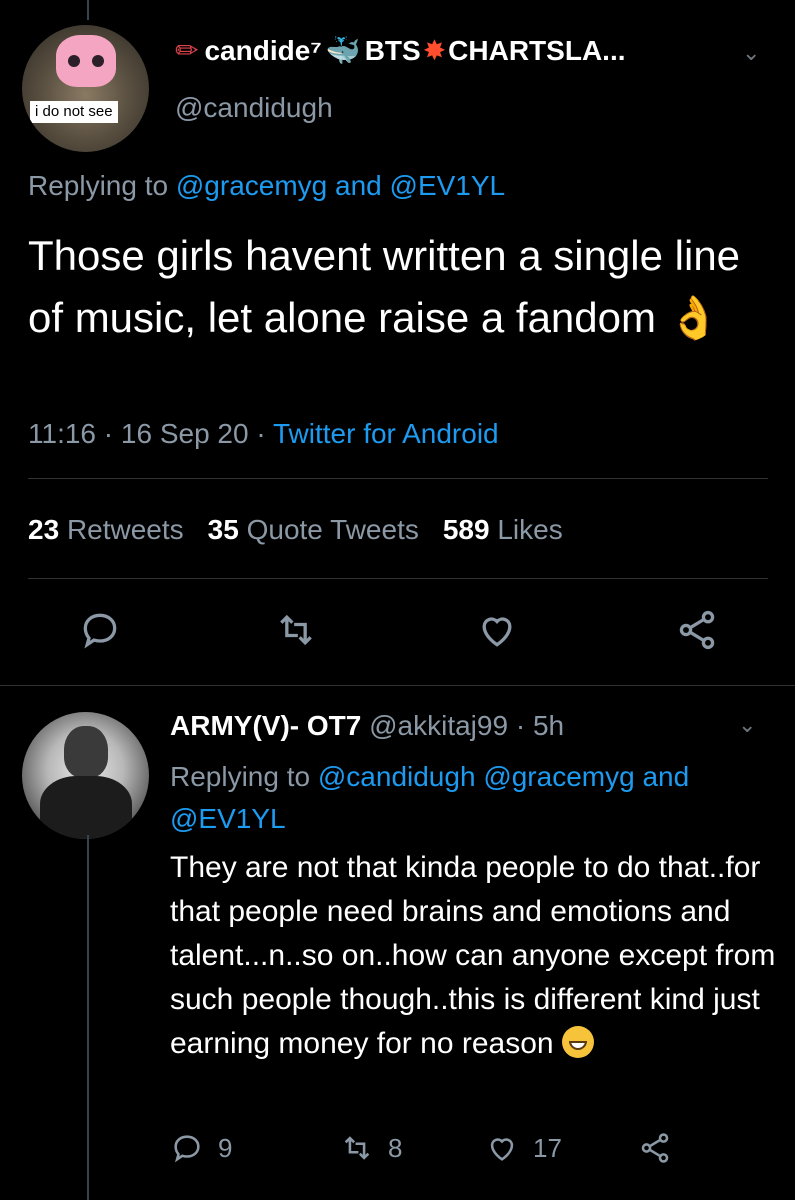  I want to click on reply-share-button, so click(662, 1148).